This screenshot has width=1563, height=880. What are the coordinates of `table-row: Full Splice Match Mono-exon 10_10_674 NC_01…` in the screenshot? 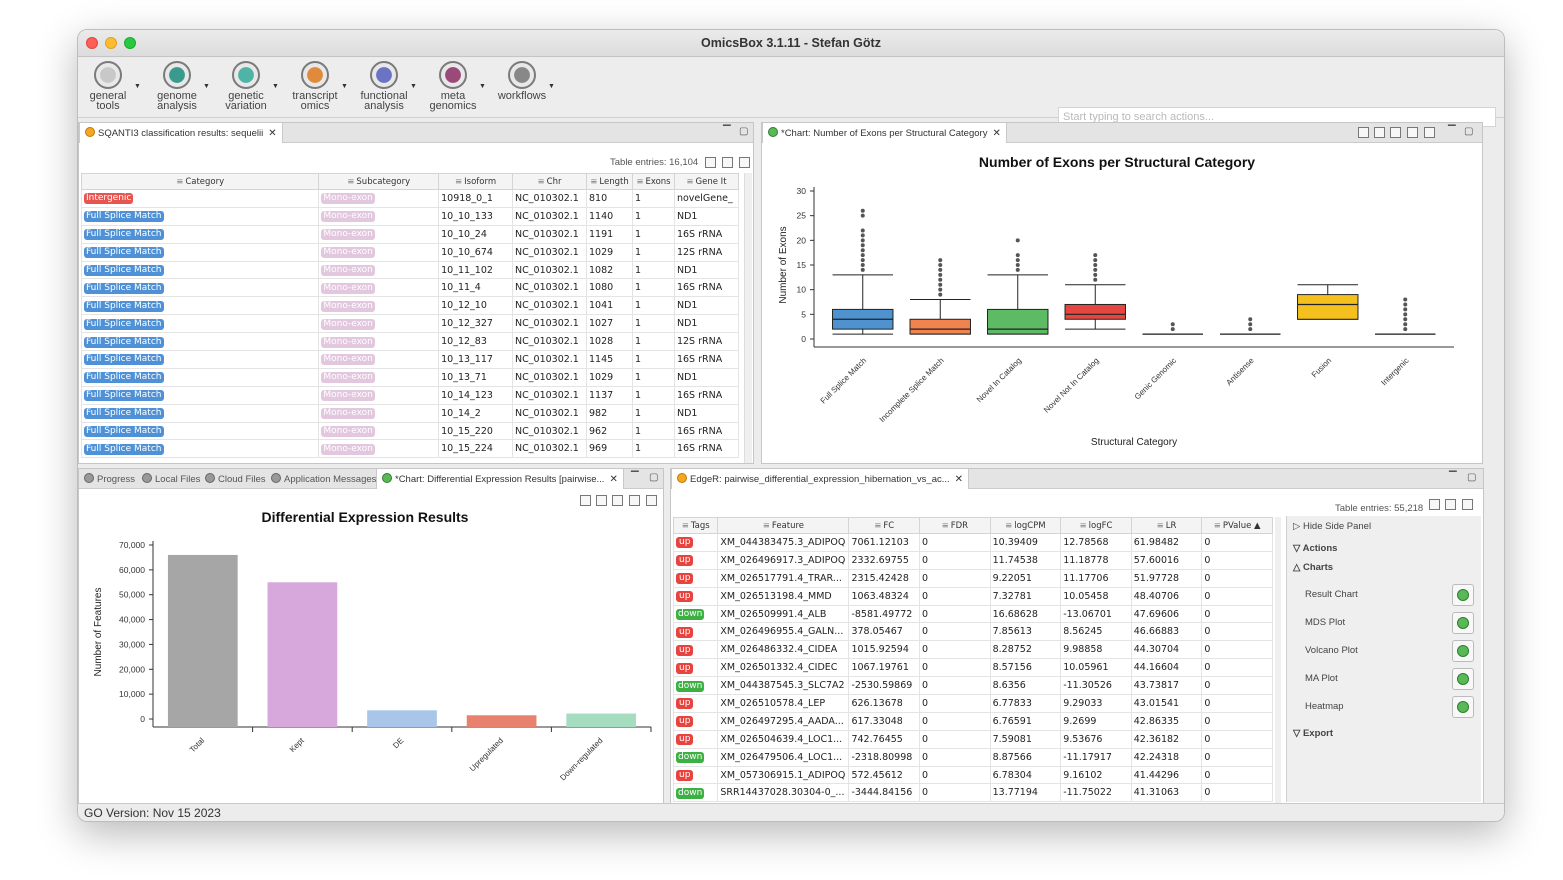 It's located at (410, 252).